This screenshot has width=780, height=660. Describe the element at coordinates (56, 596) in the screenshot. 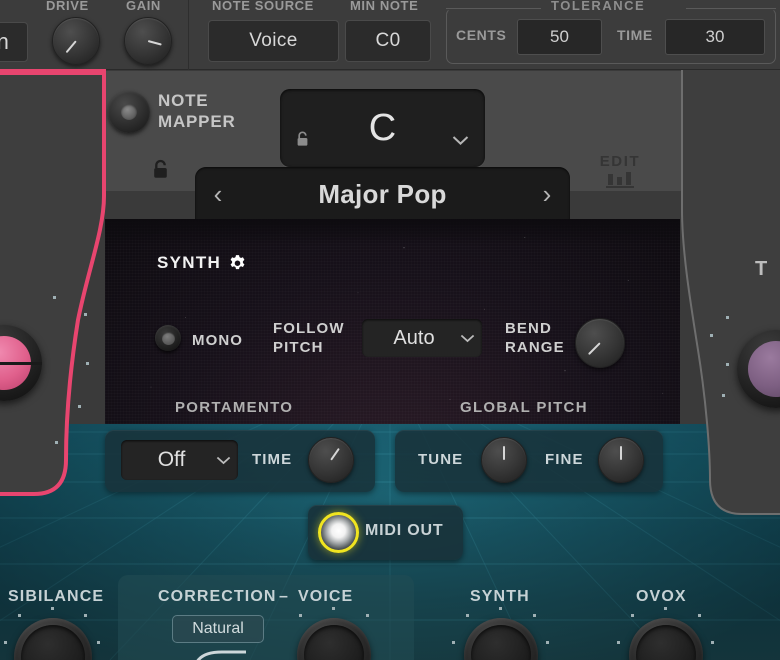

I see `sibilance-label: SIBILANCE` at that location.